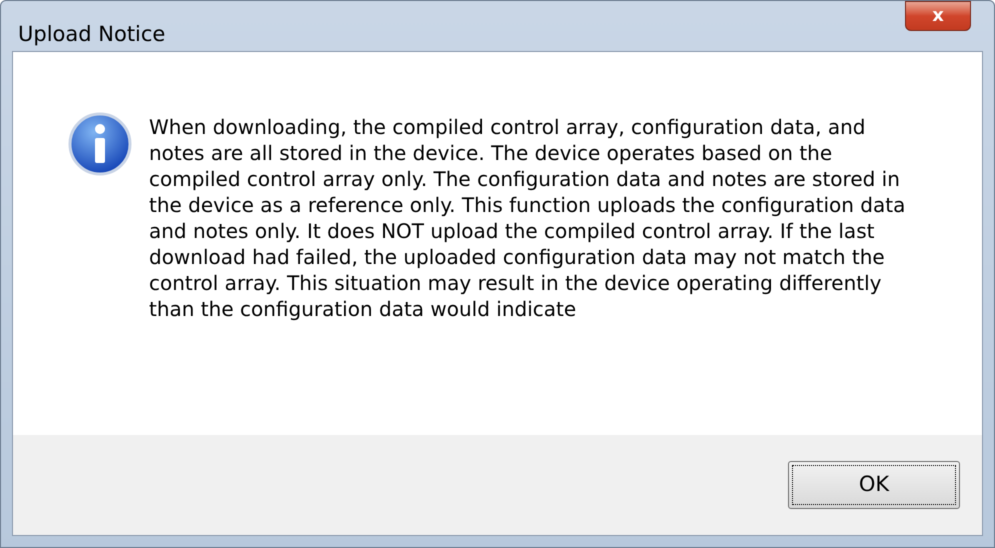 The height and width of the screenshot is (548, 995). I want to click on close-button: x, so click(938, 16).